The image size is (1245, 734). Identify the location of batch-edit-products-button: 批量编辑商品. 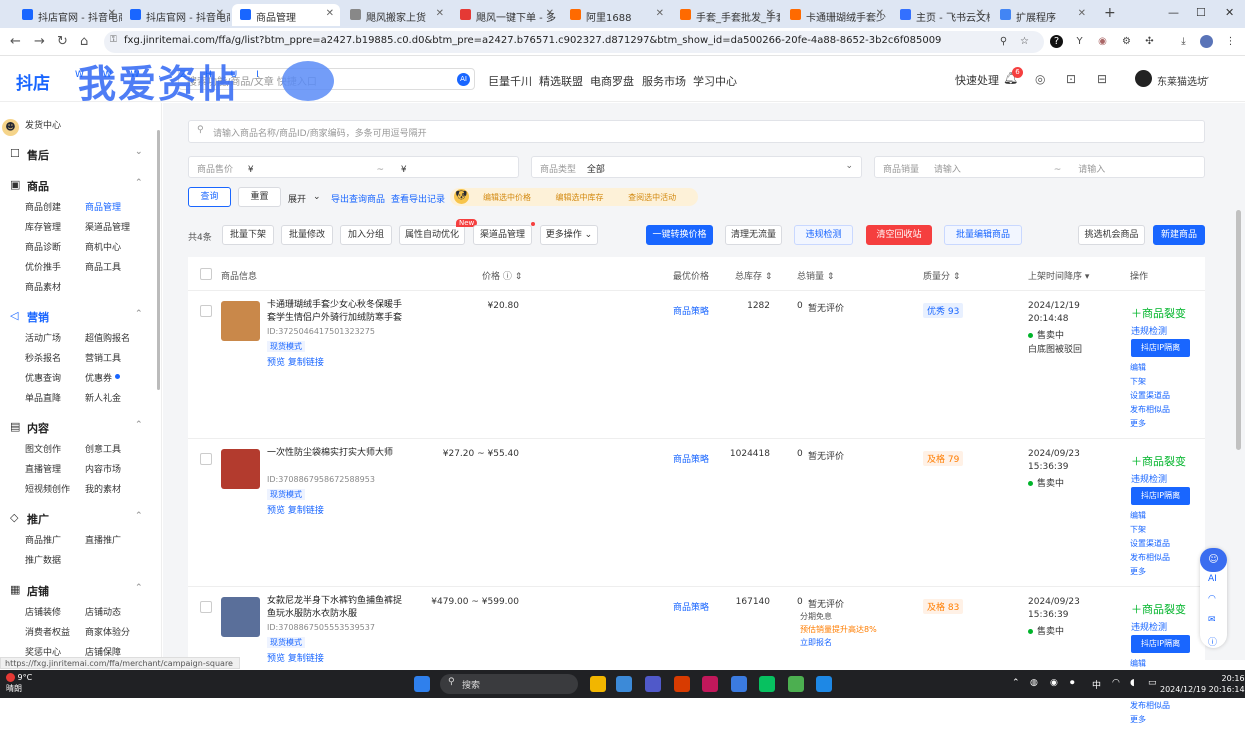
(983, 235).